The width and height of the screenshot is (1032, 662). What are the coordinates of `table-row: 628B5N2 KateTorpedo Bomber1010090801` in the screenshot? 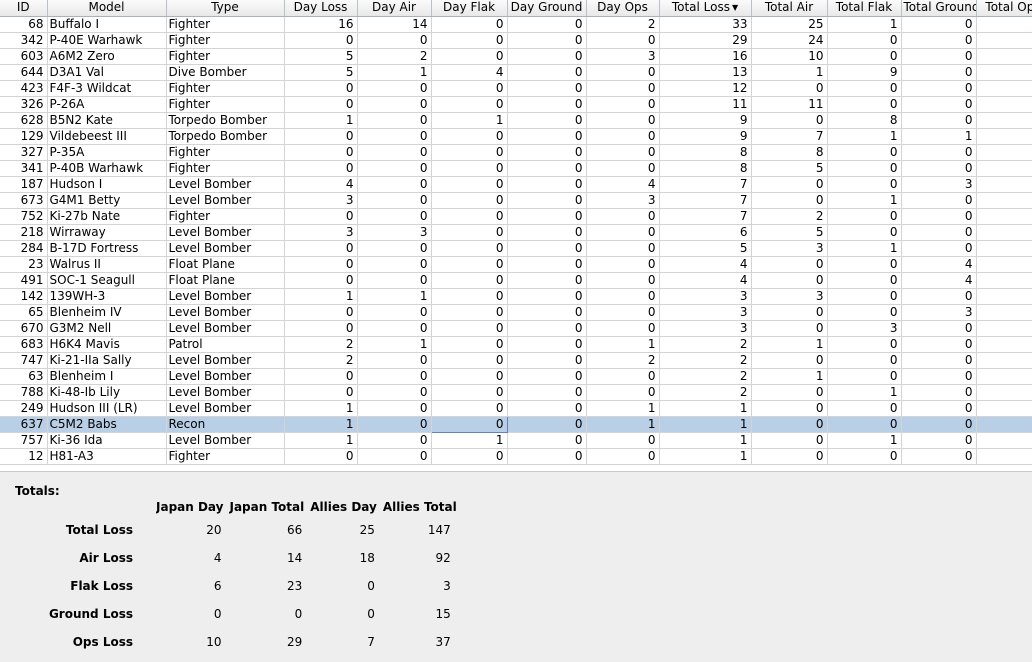 It's located at (516, 120).